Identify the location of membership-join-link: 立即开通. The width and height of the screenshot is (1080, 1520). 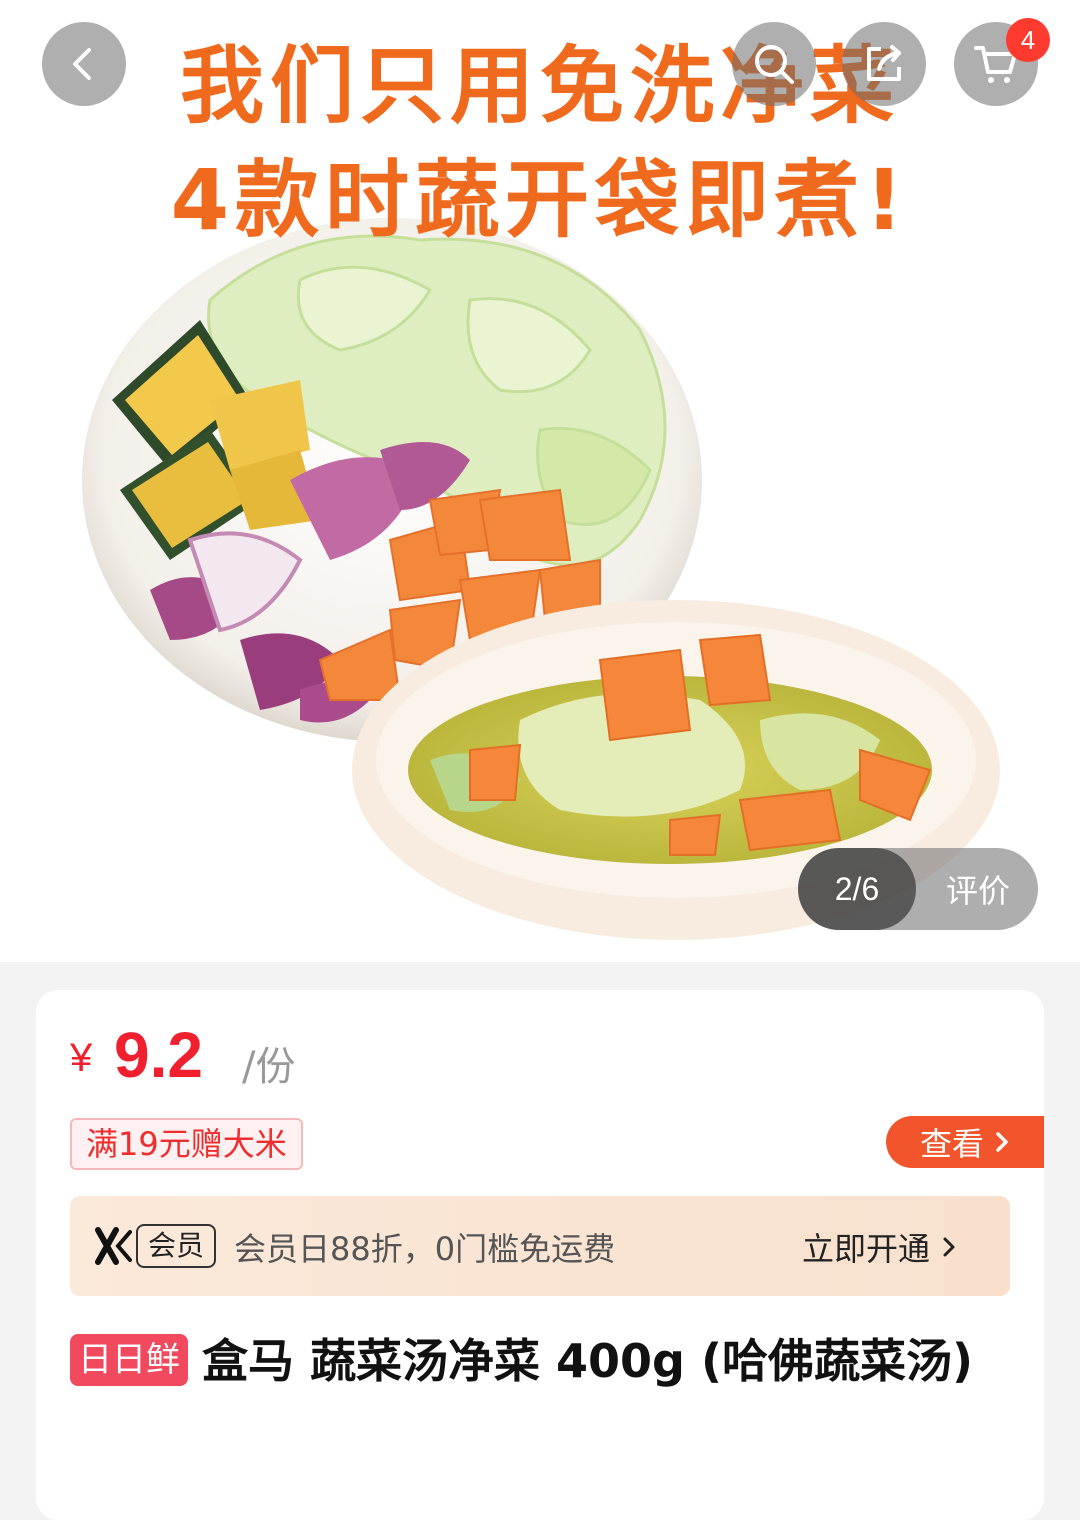
(879, 1247).